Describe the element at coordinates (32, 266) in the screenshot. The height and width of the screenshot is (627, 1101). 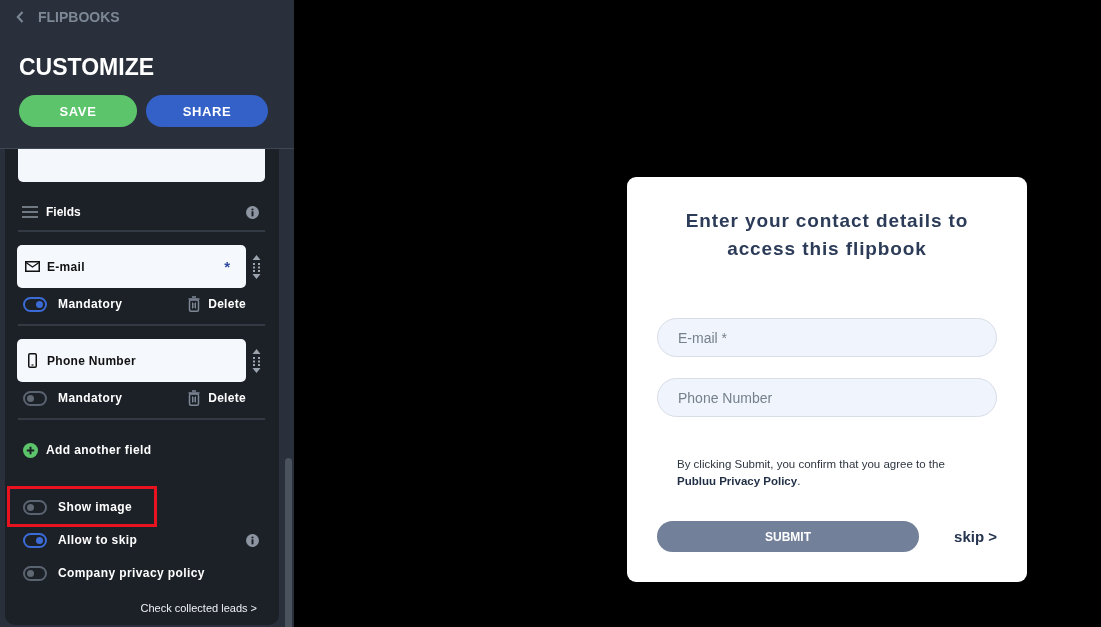
I see `envelope-icon` at that location.